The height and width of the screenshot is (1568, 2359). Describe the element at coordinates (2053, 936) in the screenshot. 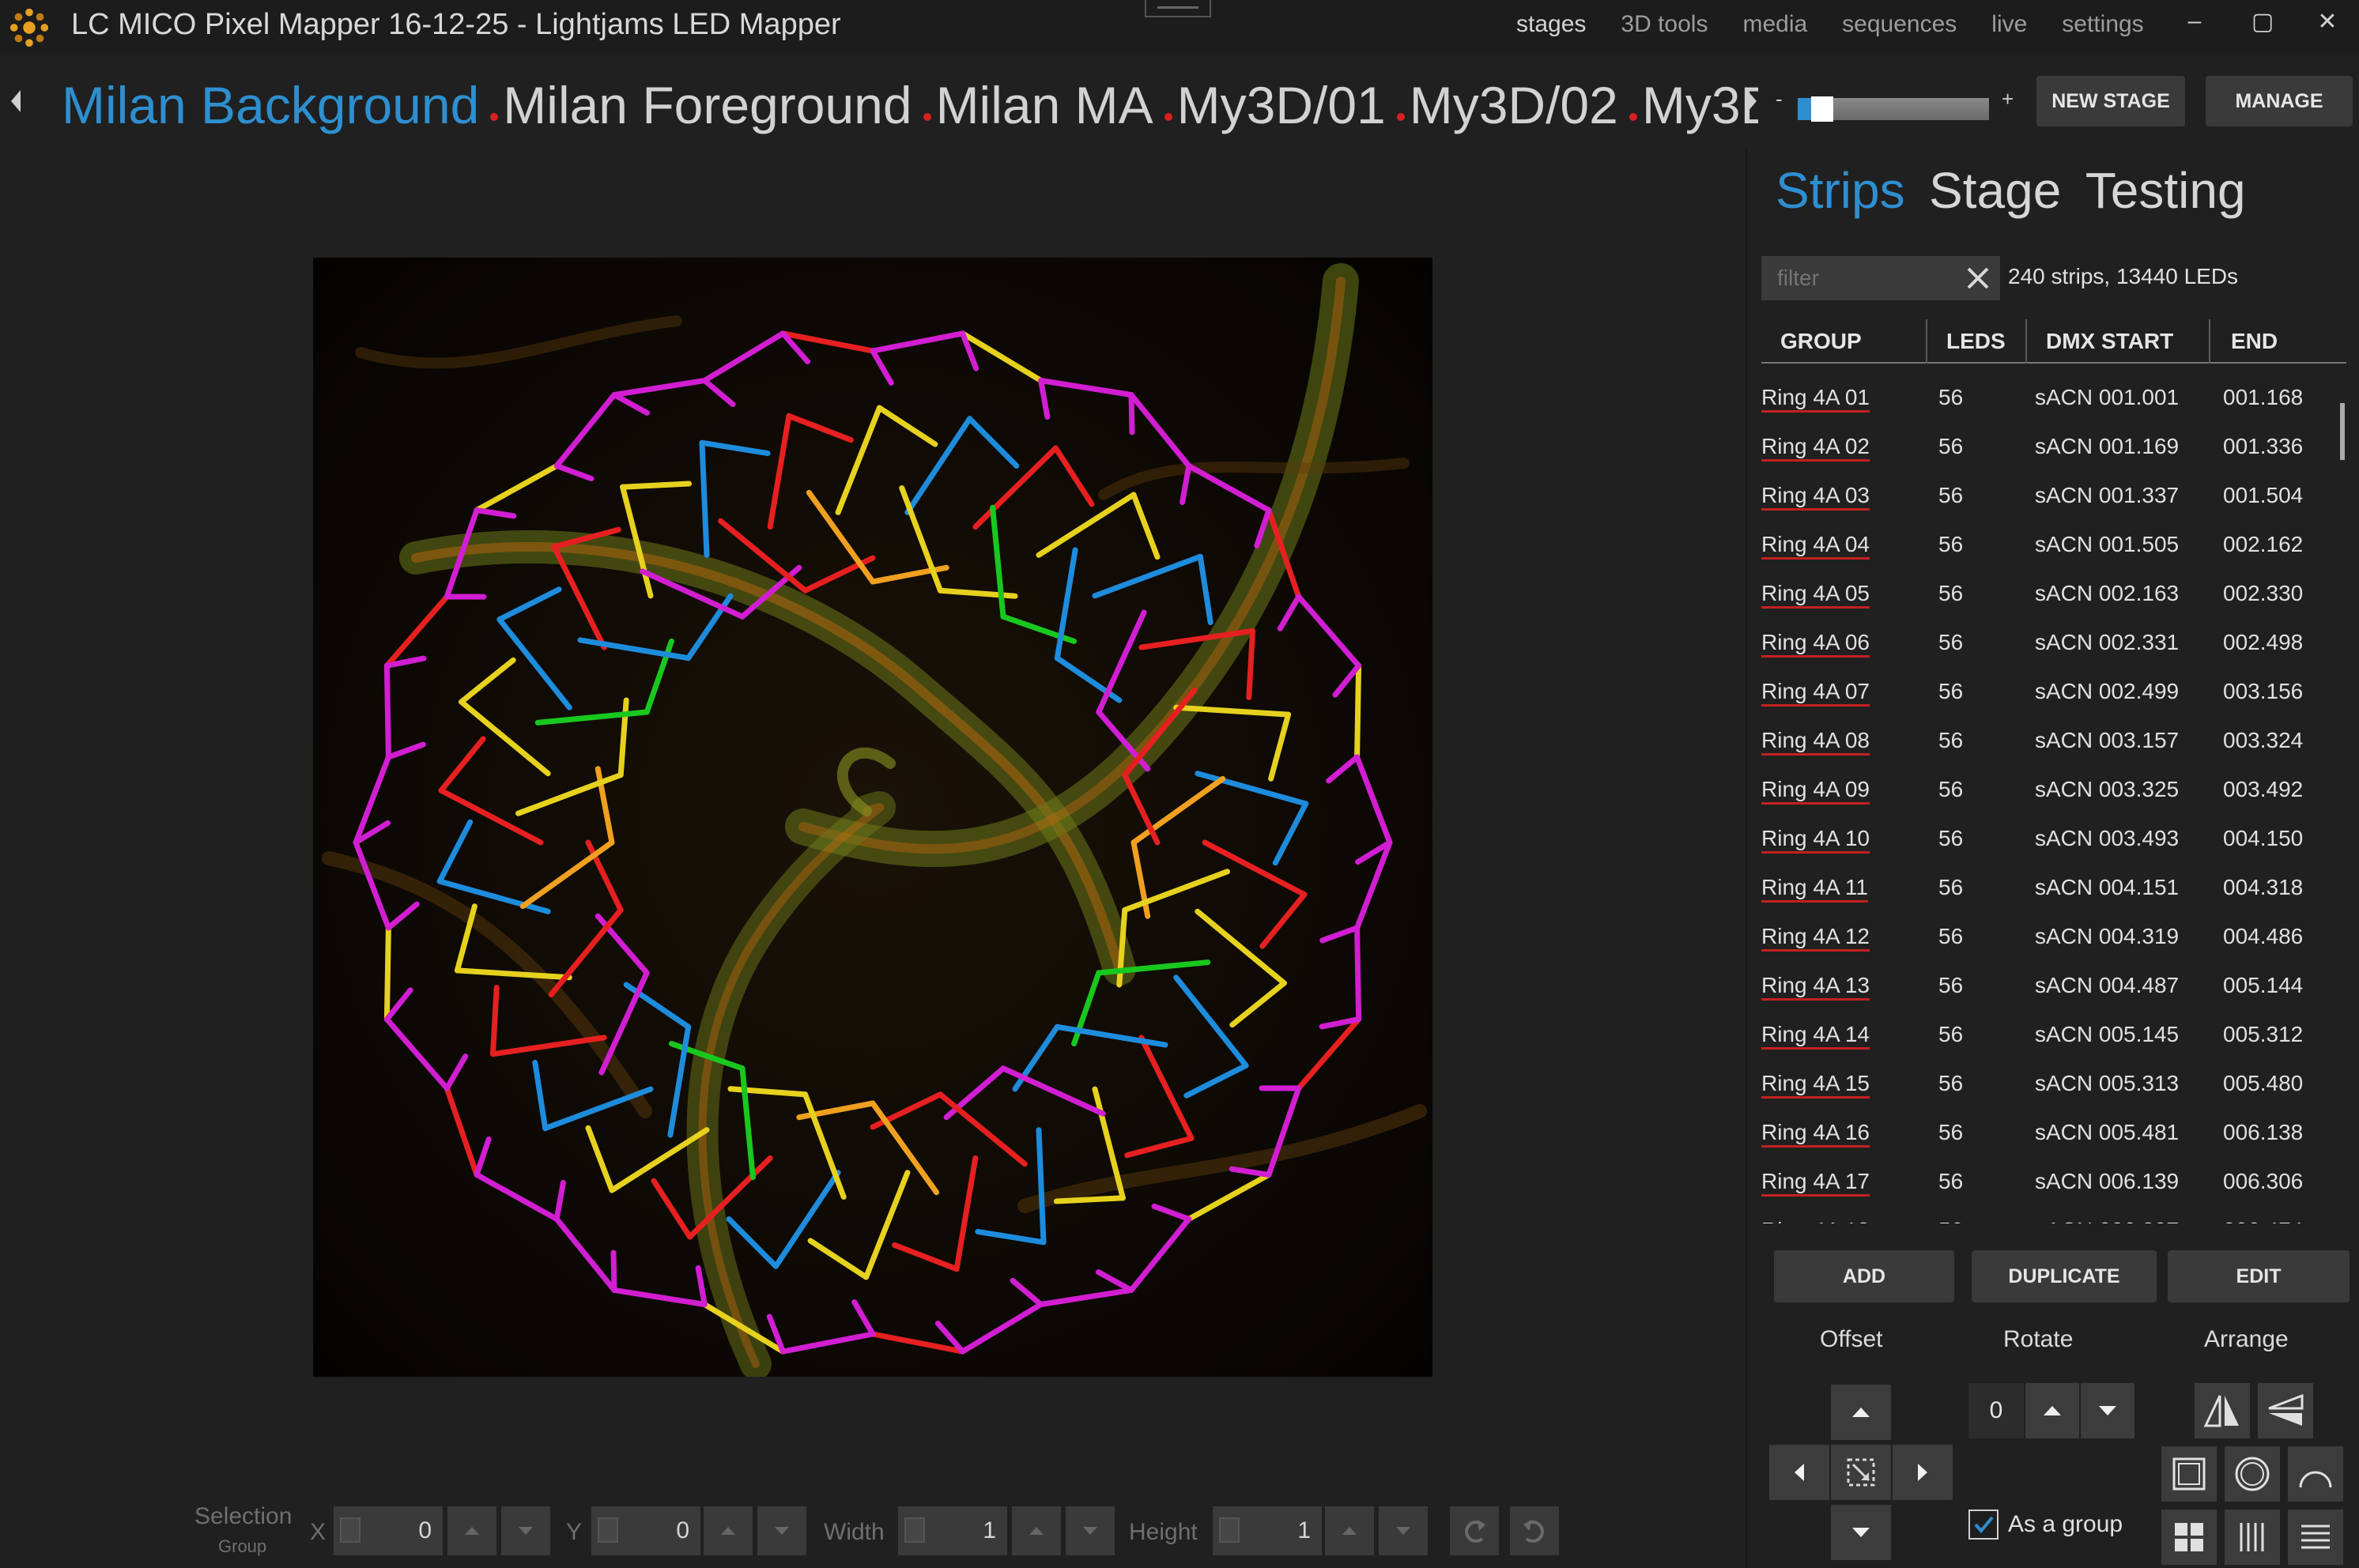

I see `table-row: Ring 4A 12 56 sACN 004.319 004.486` at that location.